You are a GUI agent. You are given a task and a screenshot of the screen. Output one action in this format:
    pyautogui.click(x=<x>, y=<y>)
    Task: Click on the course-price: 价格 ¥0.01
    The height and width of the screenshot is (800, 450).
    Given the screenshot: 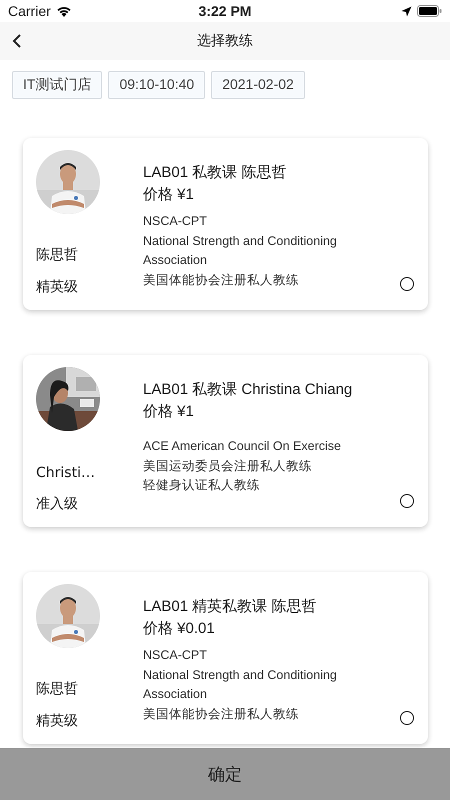 What is the action you would take?
    pyautogui.click(x=179, y=629)
    